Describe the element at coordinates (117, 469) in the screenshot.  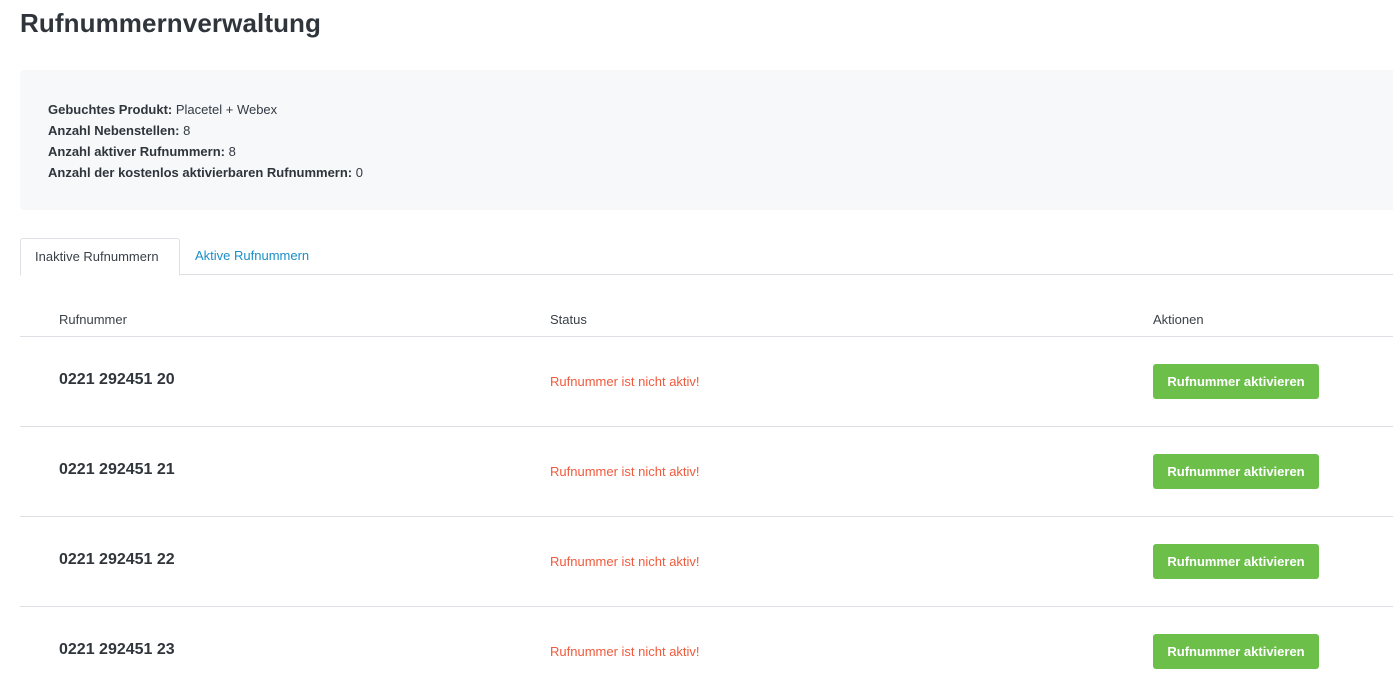
I see `phone-number: 0221 292451 21` at that location.